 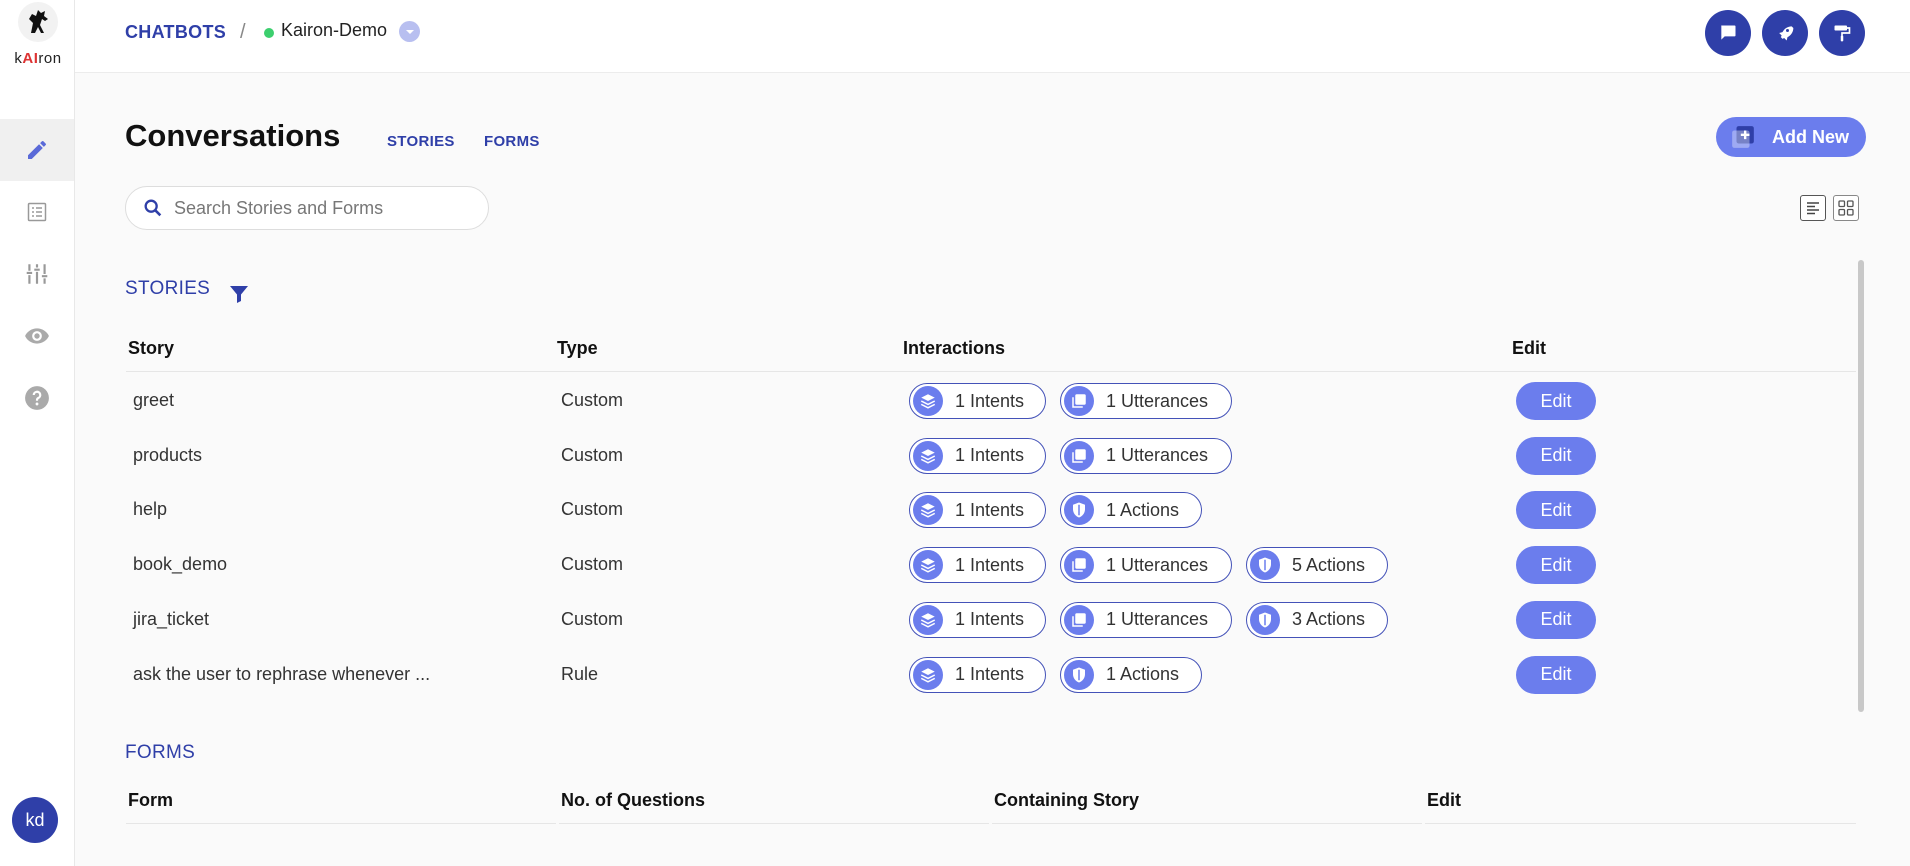 I want to click on sidebar-item-training-data, so click(x=37, y=212).